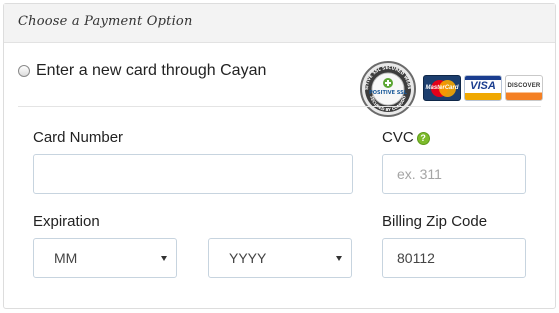  What do you see at coordinates (105, 258) in the screenshot?
I see `expiration-month-select: MM` at bounding box center [105, 258].